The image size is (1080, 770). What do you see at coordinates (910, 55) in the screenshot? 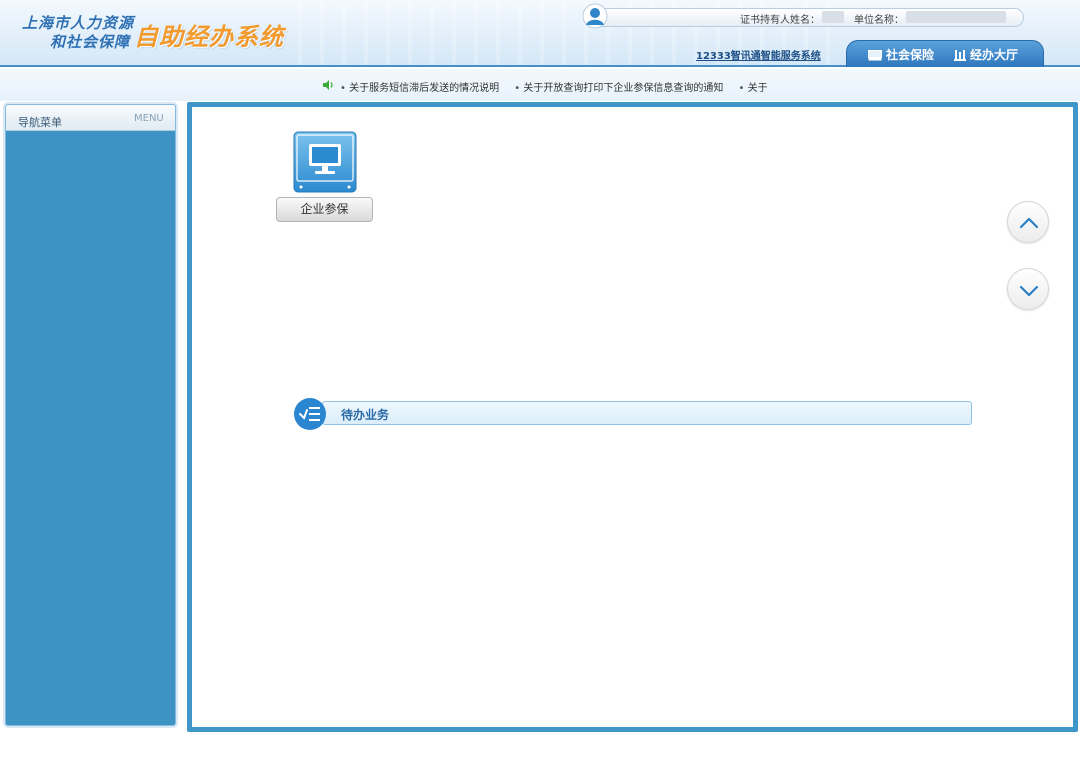
I see `tab-social-insurance-label: 社会保险` at bounding box center [910, 55].